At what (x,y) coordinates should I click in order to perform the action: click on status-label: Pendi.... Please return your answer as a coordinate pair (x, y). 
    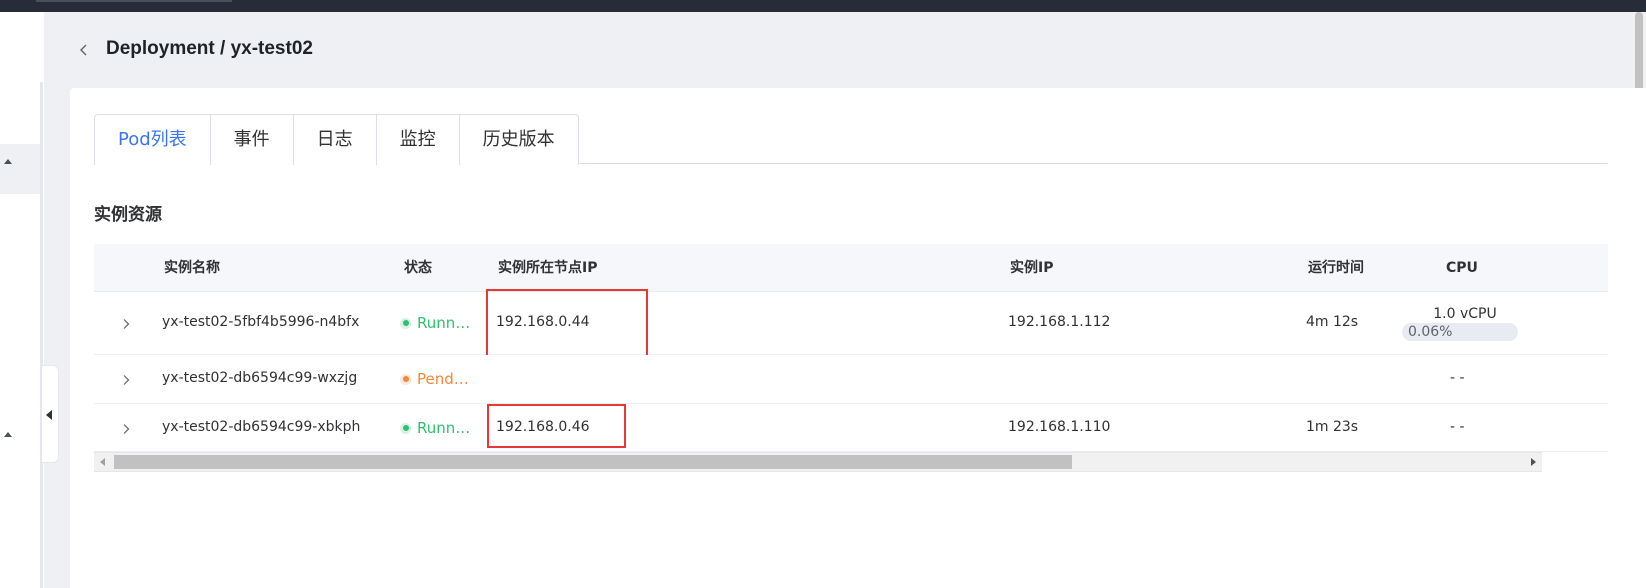
    Looking at the image, I should click on (444, 379).